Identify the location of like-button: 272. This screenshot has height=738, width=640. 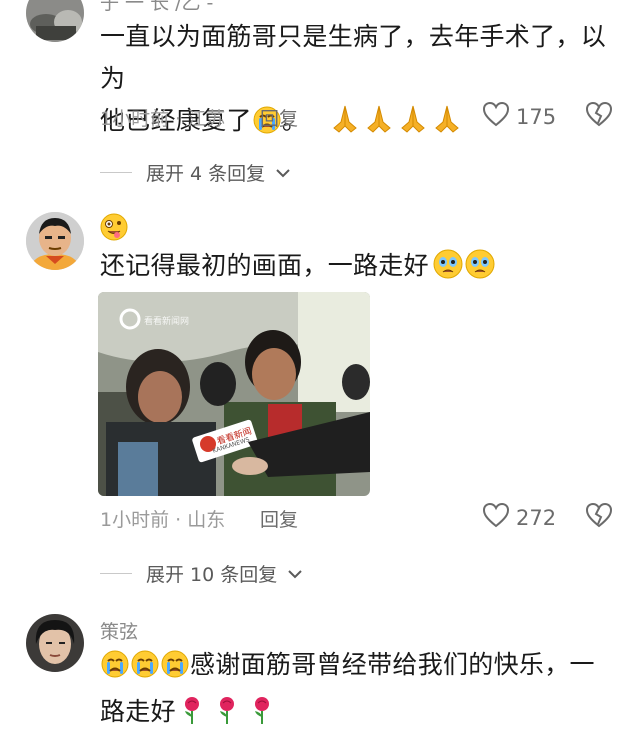
(519, 517).